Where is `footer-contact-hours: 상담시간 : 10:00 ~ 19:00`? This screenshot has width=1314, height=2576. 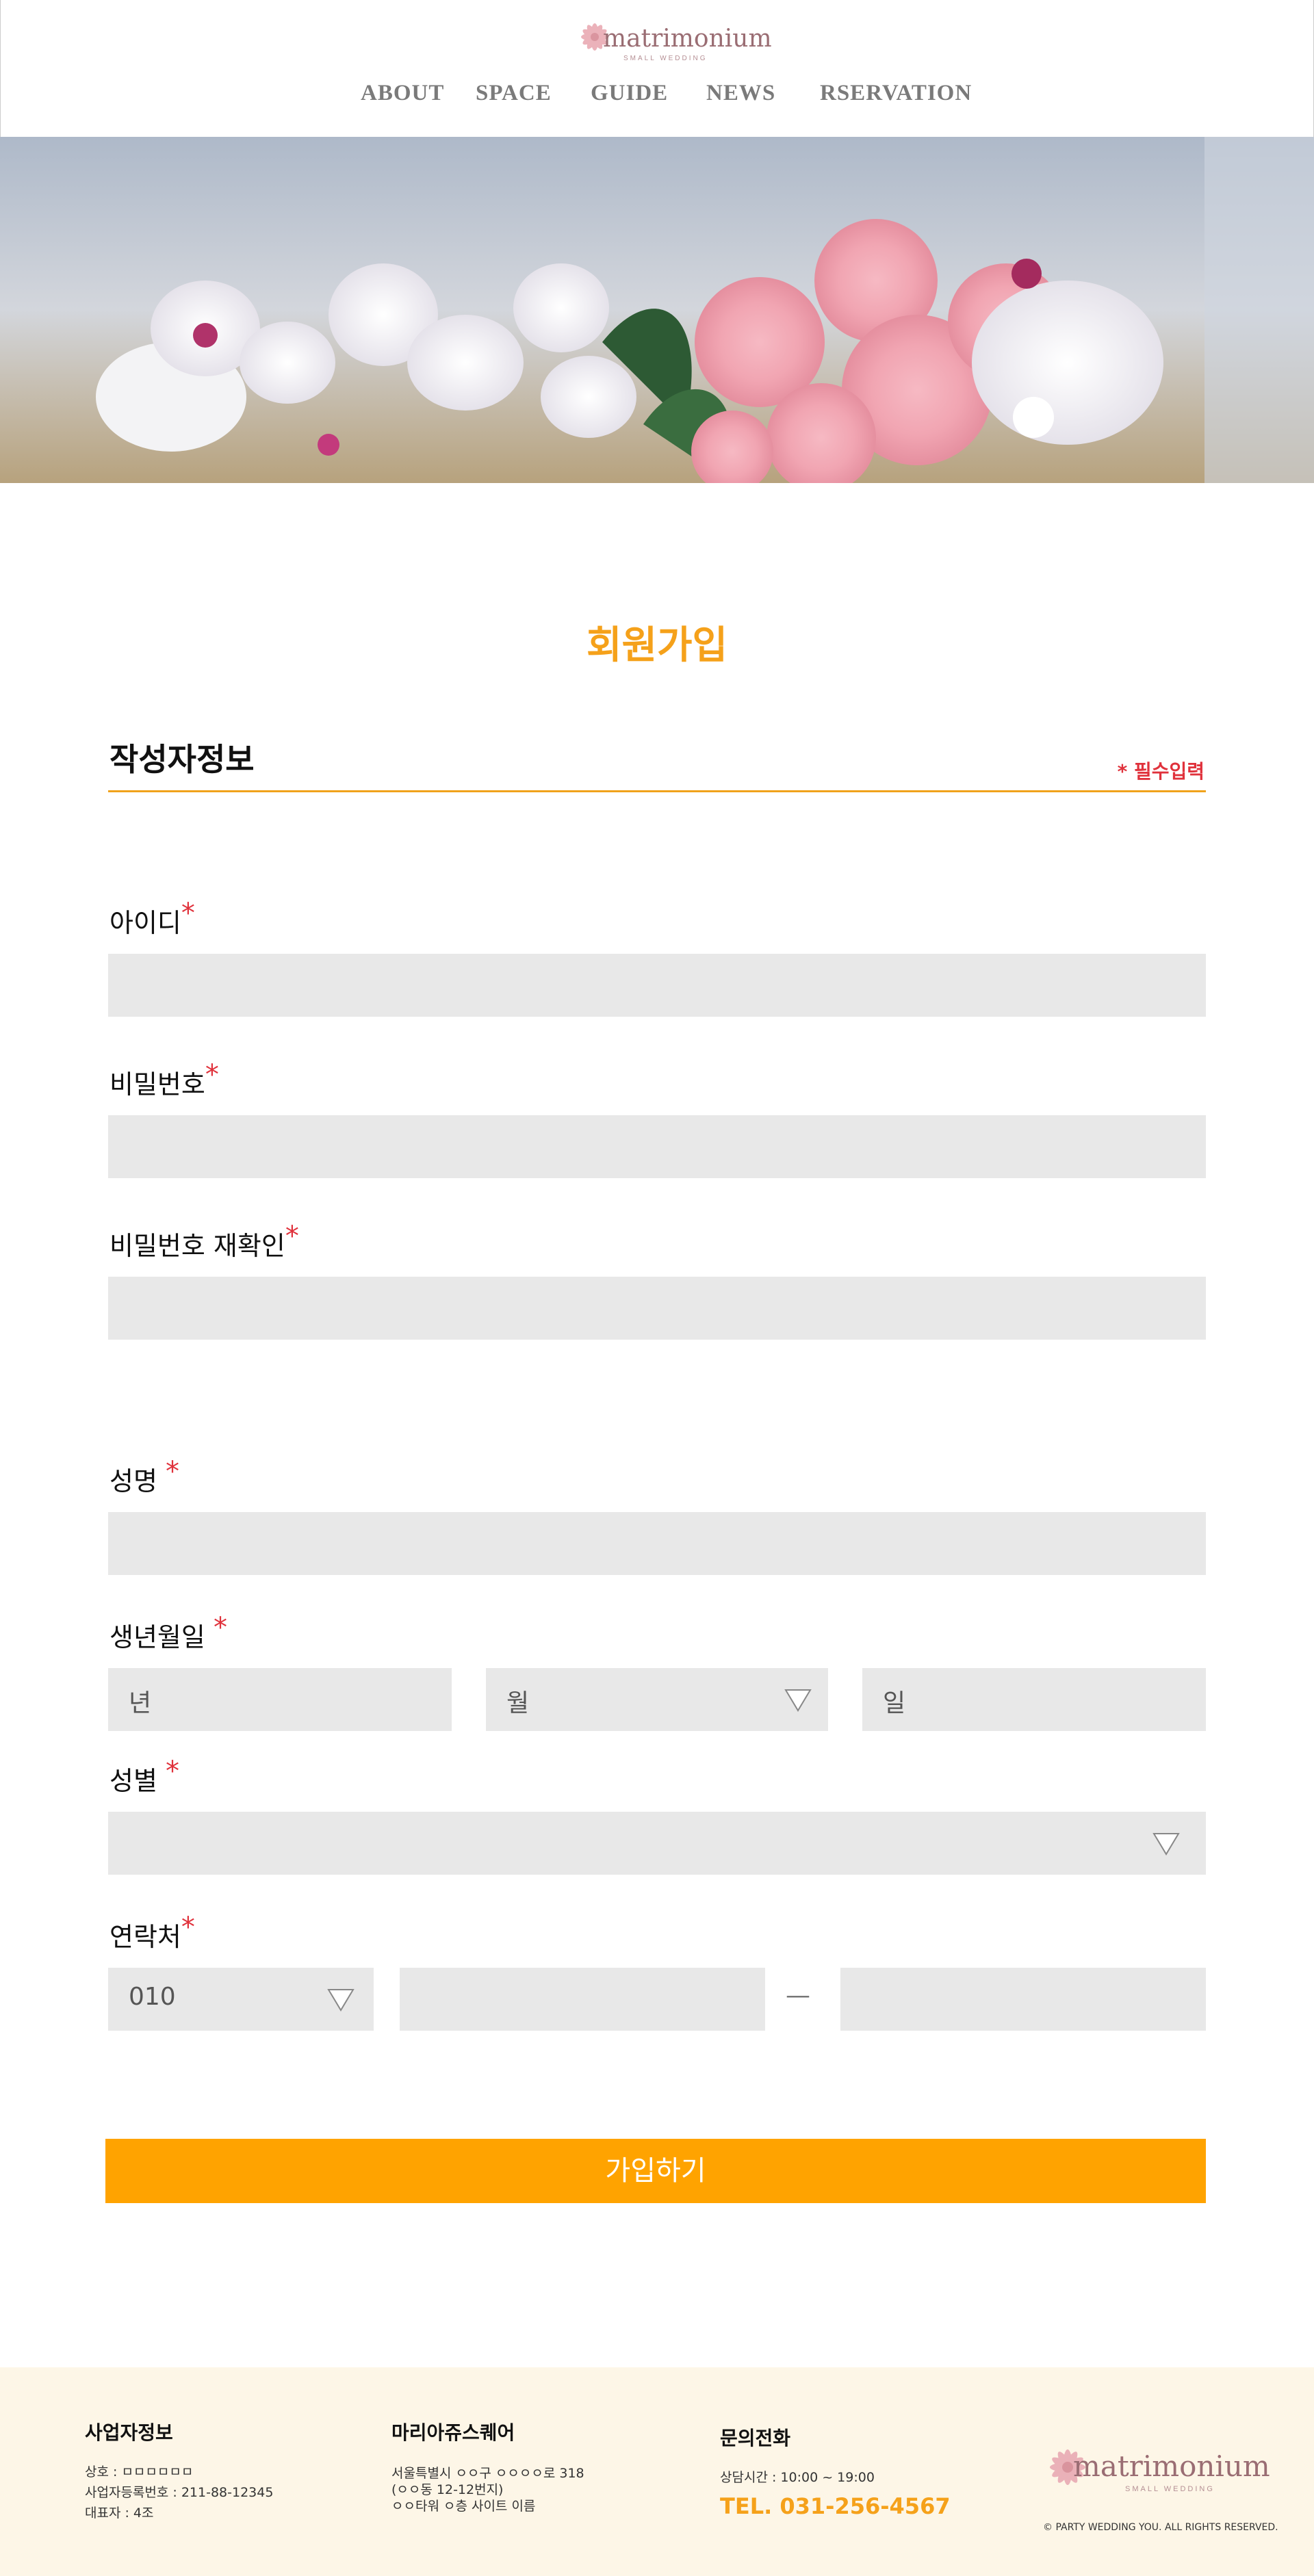
footer-contact-hours: 상담시간 : 10:00 ~ 19:00 is located at coordinates (797, 2477).